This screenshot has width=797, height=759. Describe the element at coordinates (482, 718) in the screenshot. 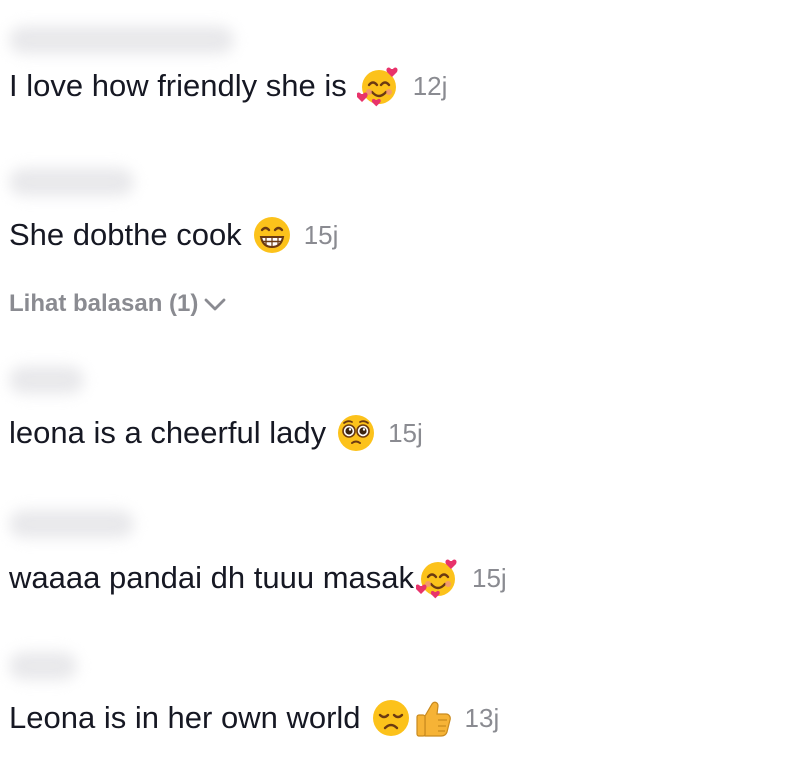

I see `comment-time: 13j` at that location.